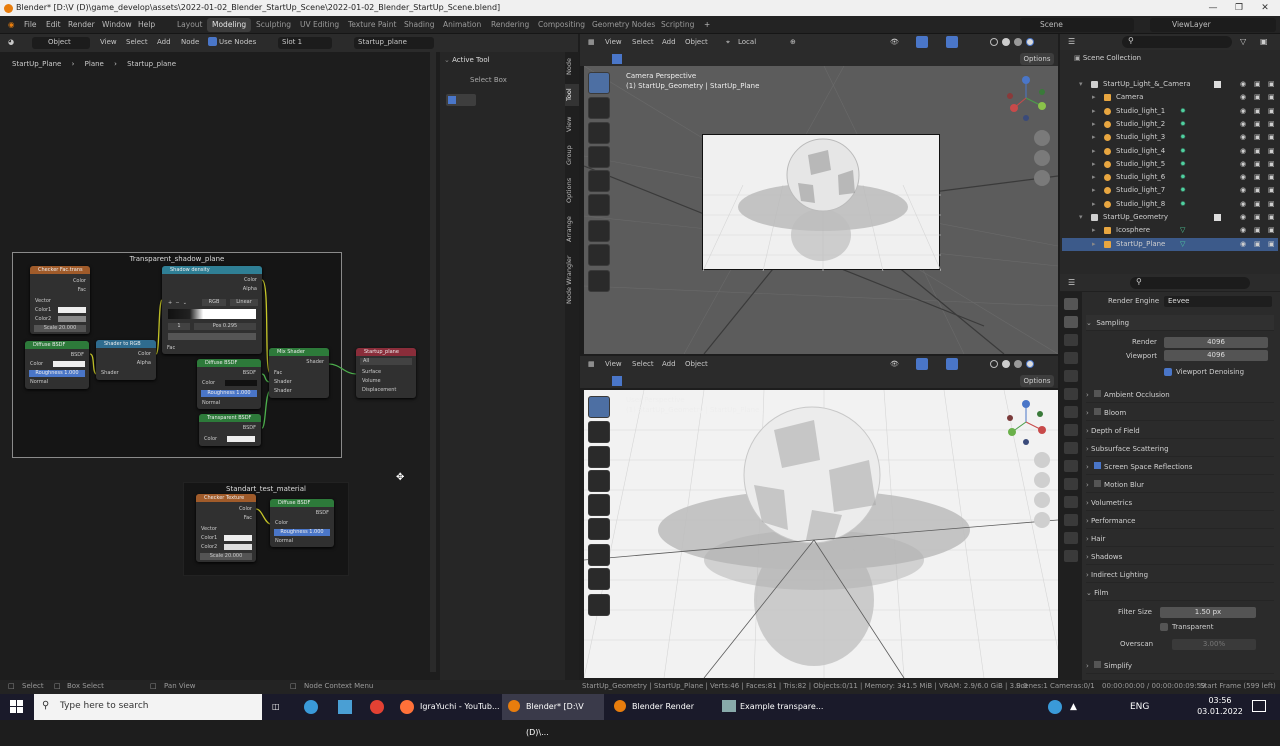 This screenshot has width=1280, height=746. What do you see at coordinates (1180, 539) in the screenshot?
I see `panel-hair: › Hair` at bounding box center [1180, 539].